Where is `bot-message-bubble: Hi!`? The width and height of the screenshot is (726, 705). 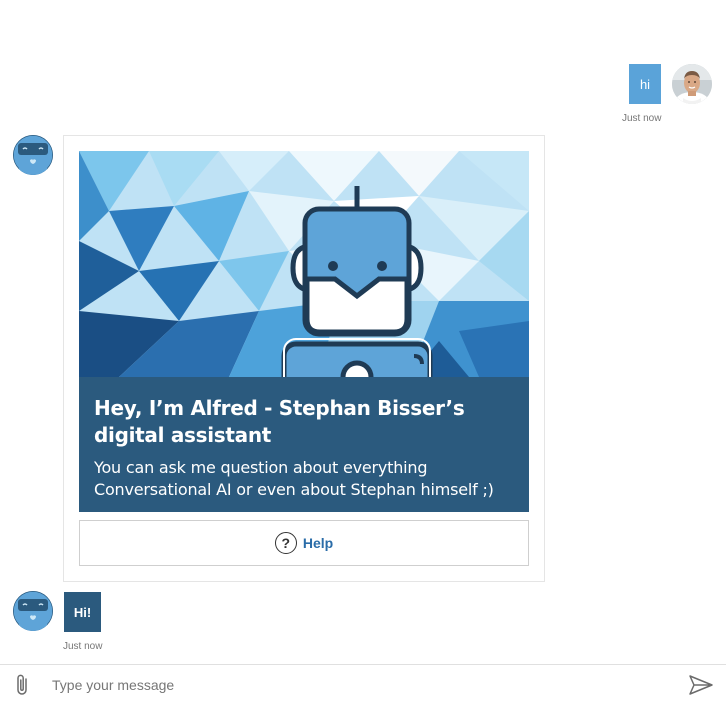
bot-message-bubble: Hi! is located at coordinates (82, 612).